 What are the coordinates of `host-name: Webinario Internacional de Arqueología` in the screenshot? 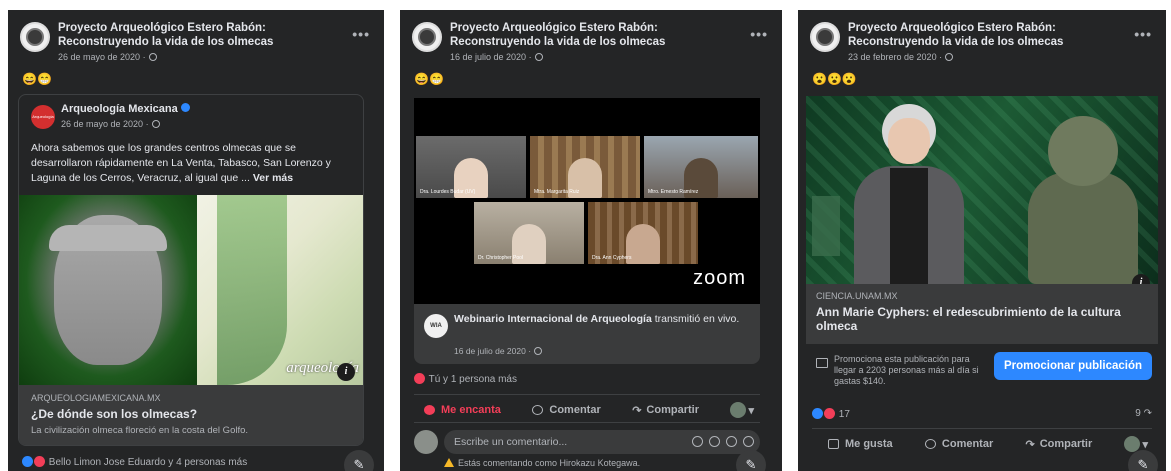 It's located at (553, 319).